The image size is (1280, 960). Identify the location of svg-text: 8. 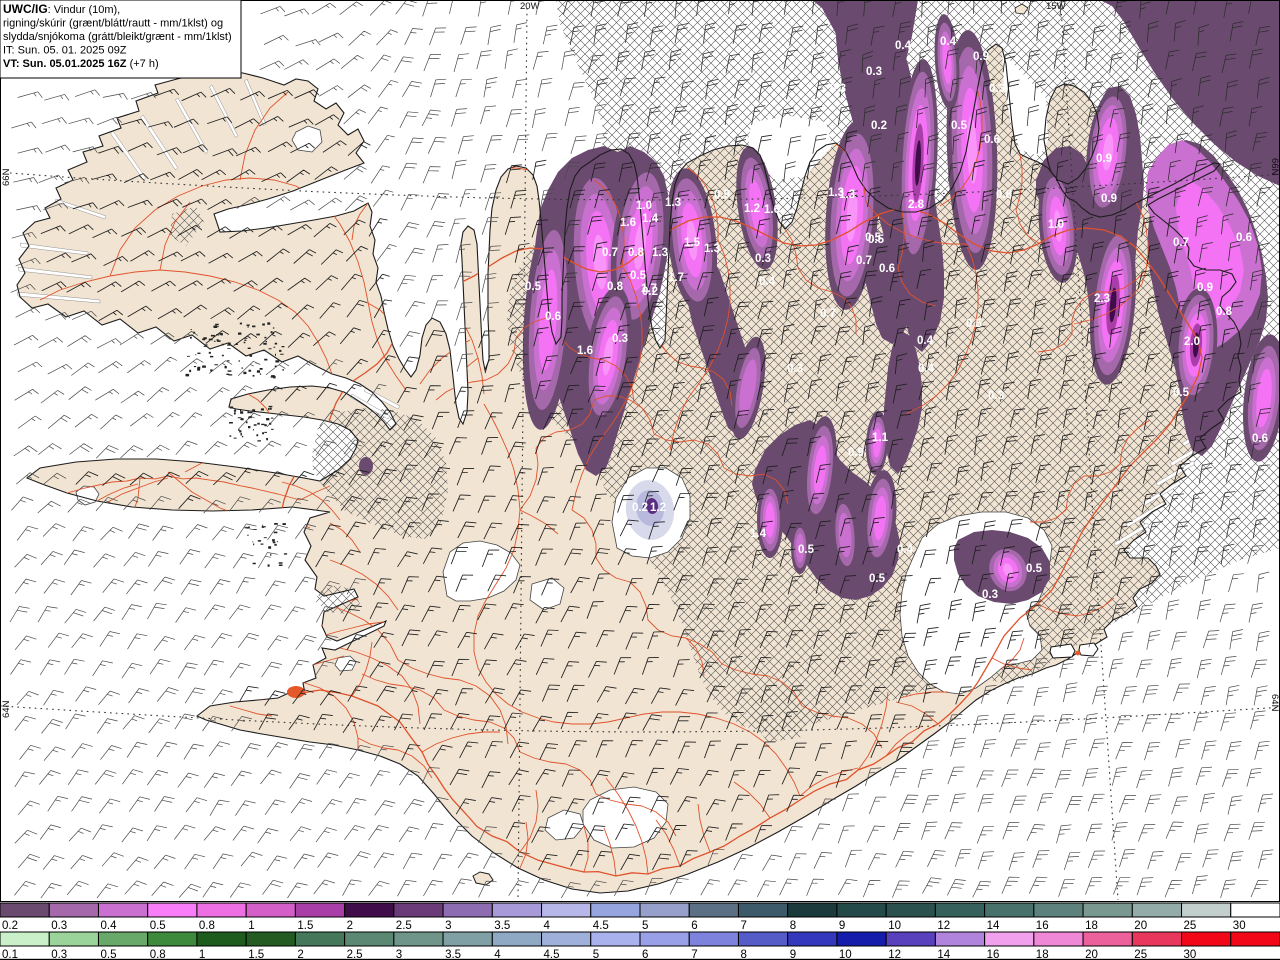
(744, 954).